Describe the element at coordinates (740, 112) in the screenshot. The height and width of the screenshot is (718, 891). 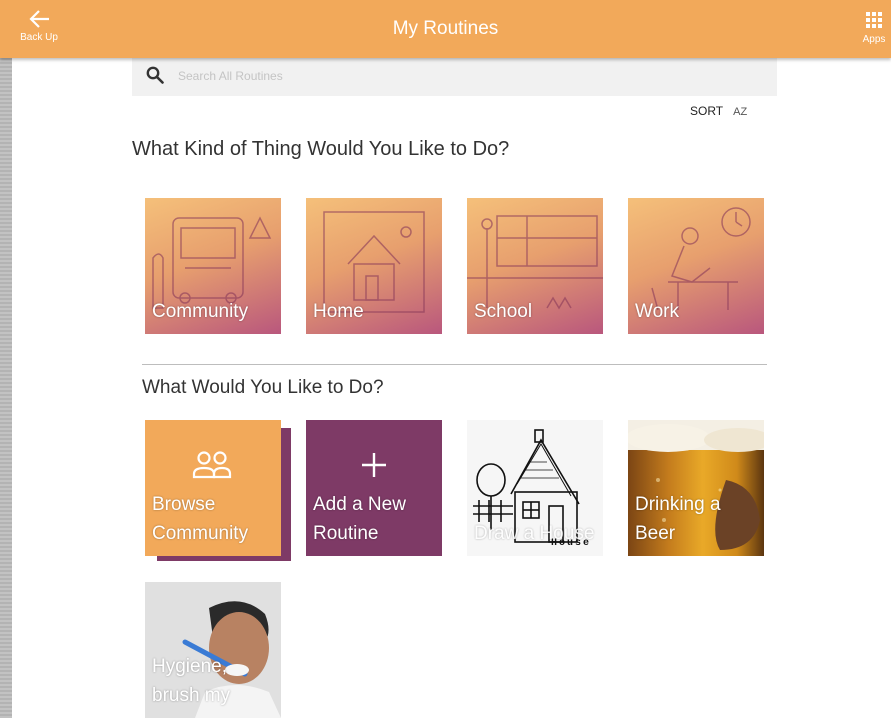
I see `sort-az-icon: AZ` at that location.